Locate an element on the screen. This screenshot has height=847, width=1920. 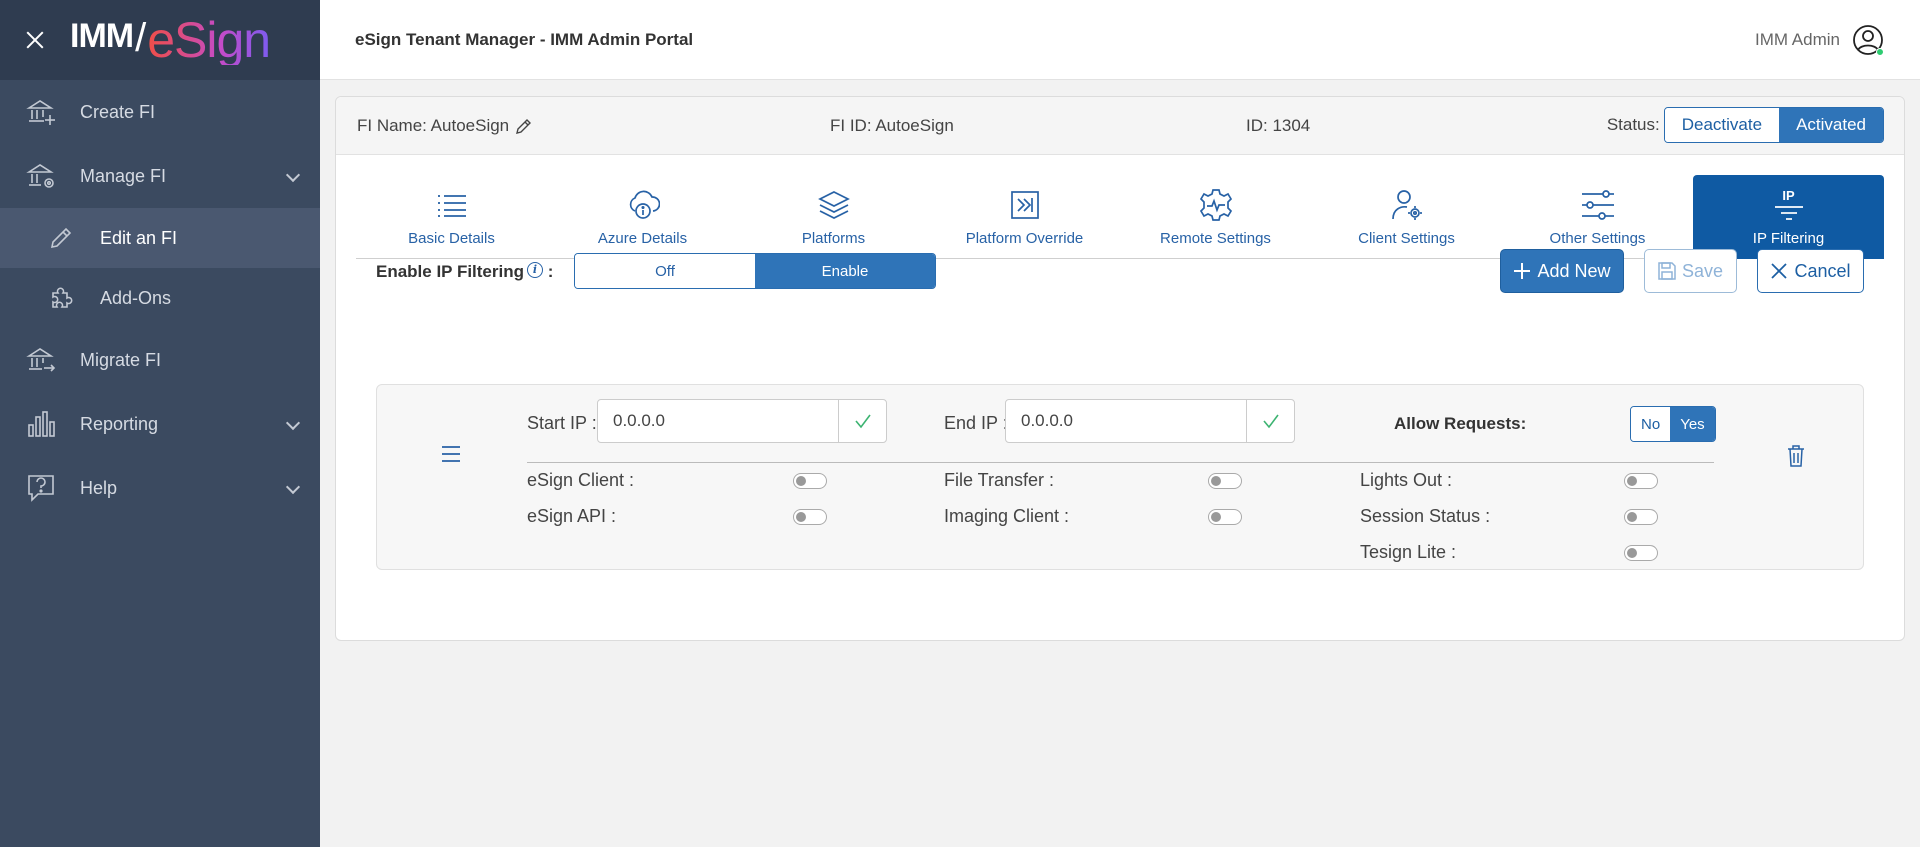
enable-label-text: Enable IP Filtering is located at coordinates (450, 271).